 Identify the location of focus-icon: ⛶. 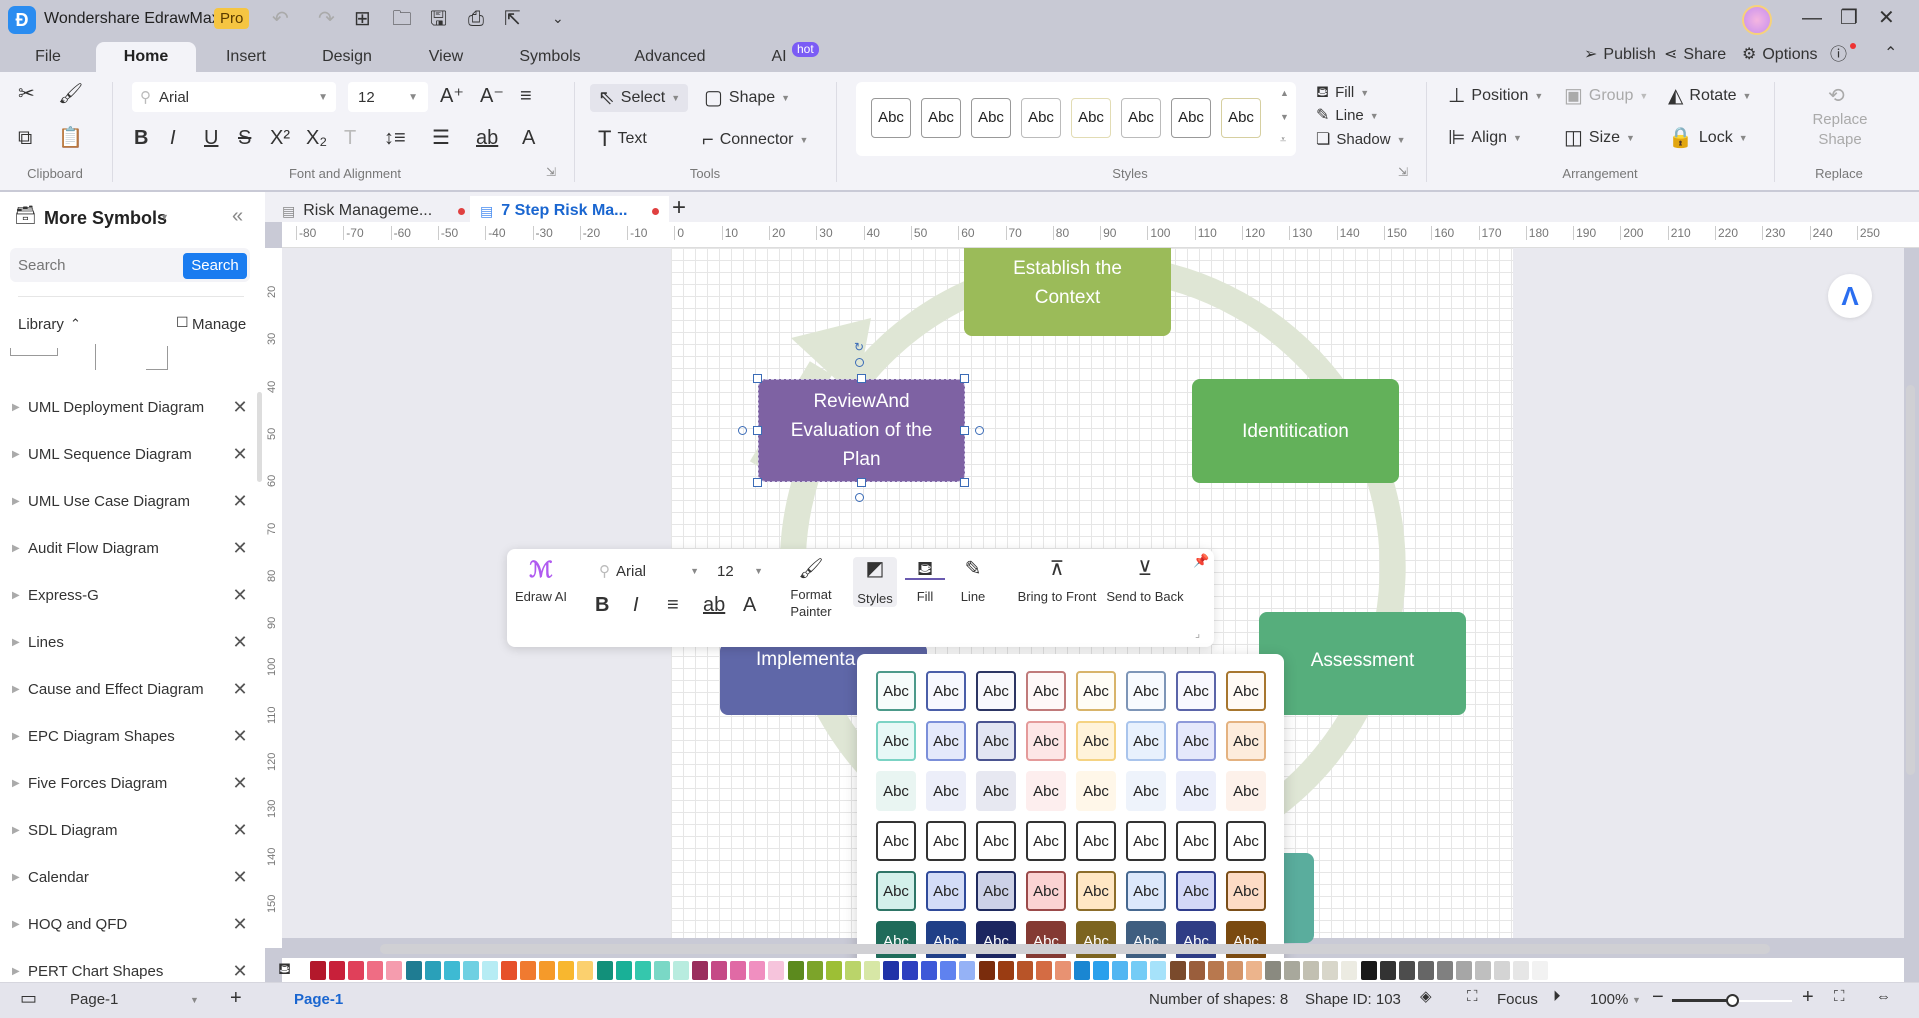
(1472, 996).